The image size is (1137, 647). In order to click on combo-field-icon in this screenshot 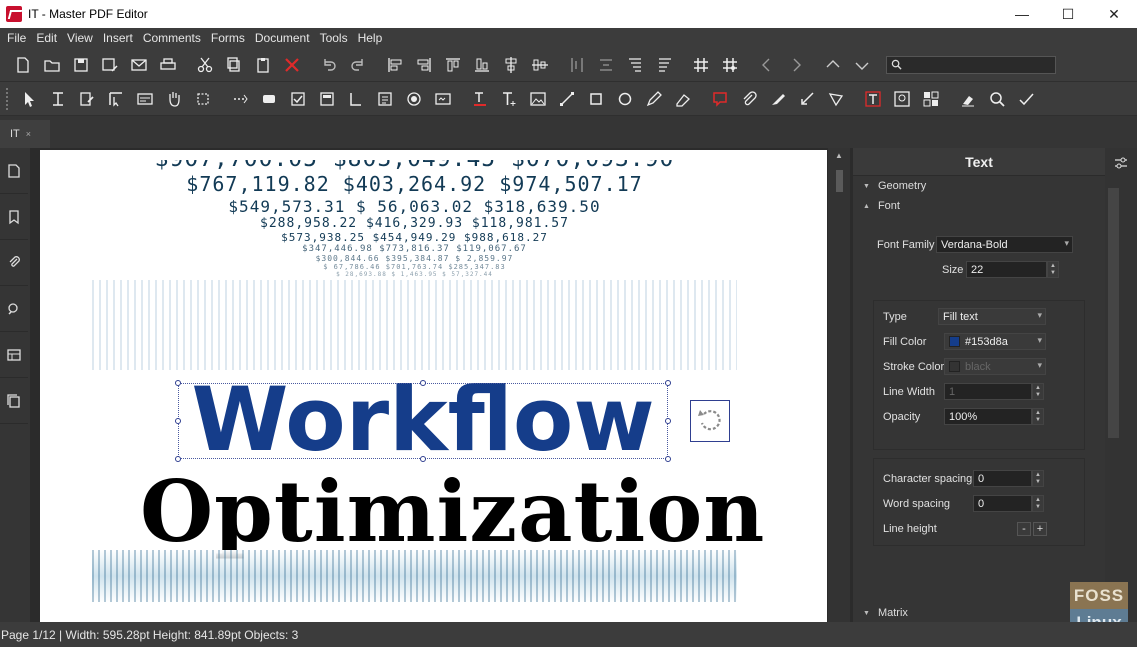, I will do `click(326, 99)`.